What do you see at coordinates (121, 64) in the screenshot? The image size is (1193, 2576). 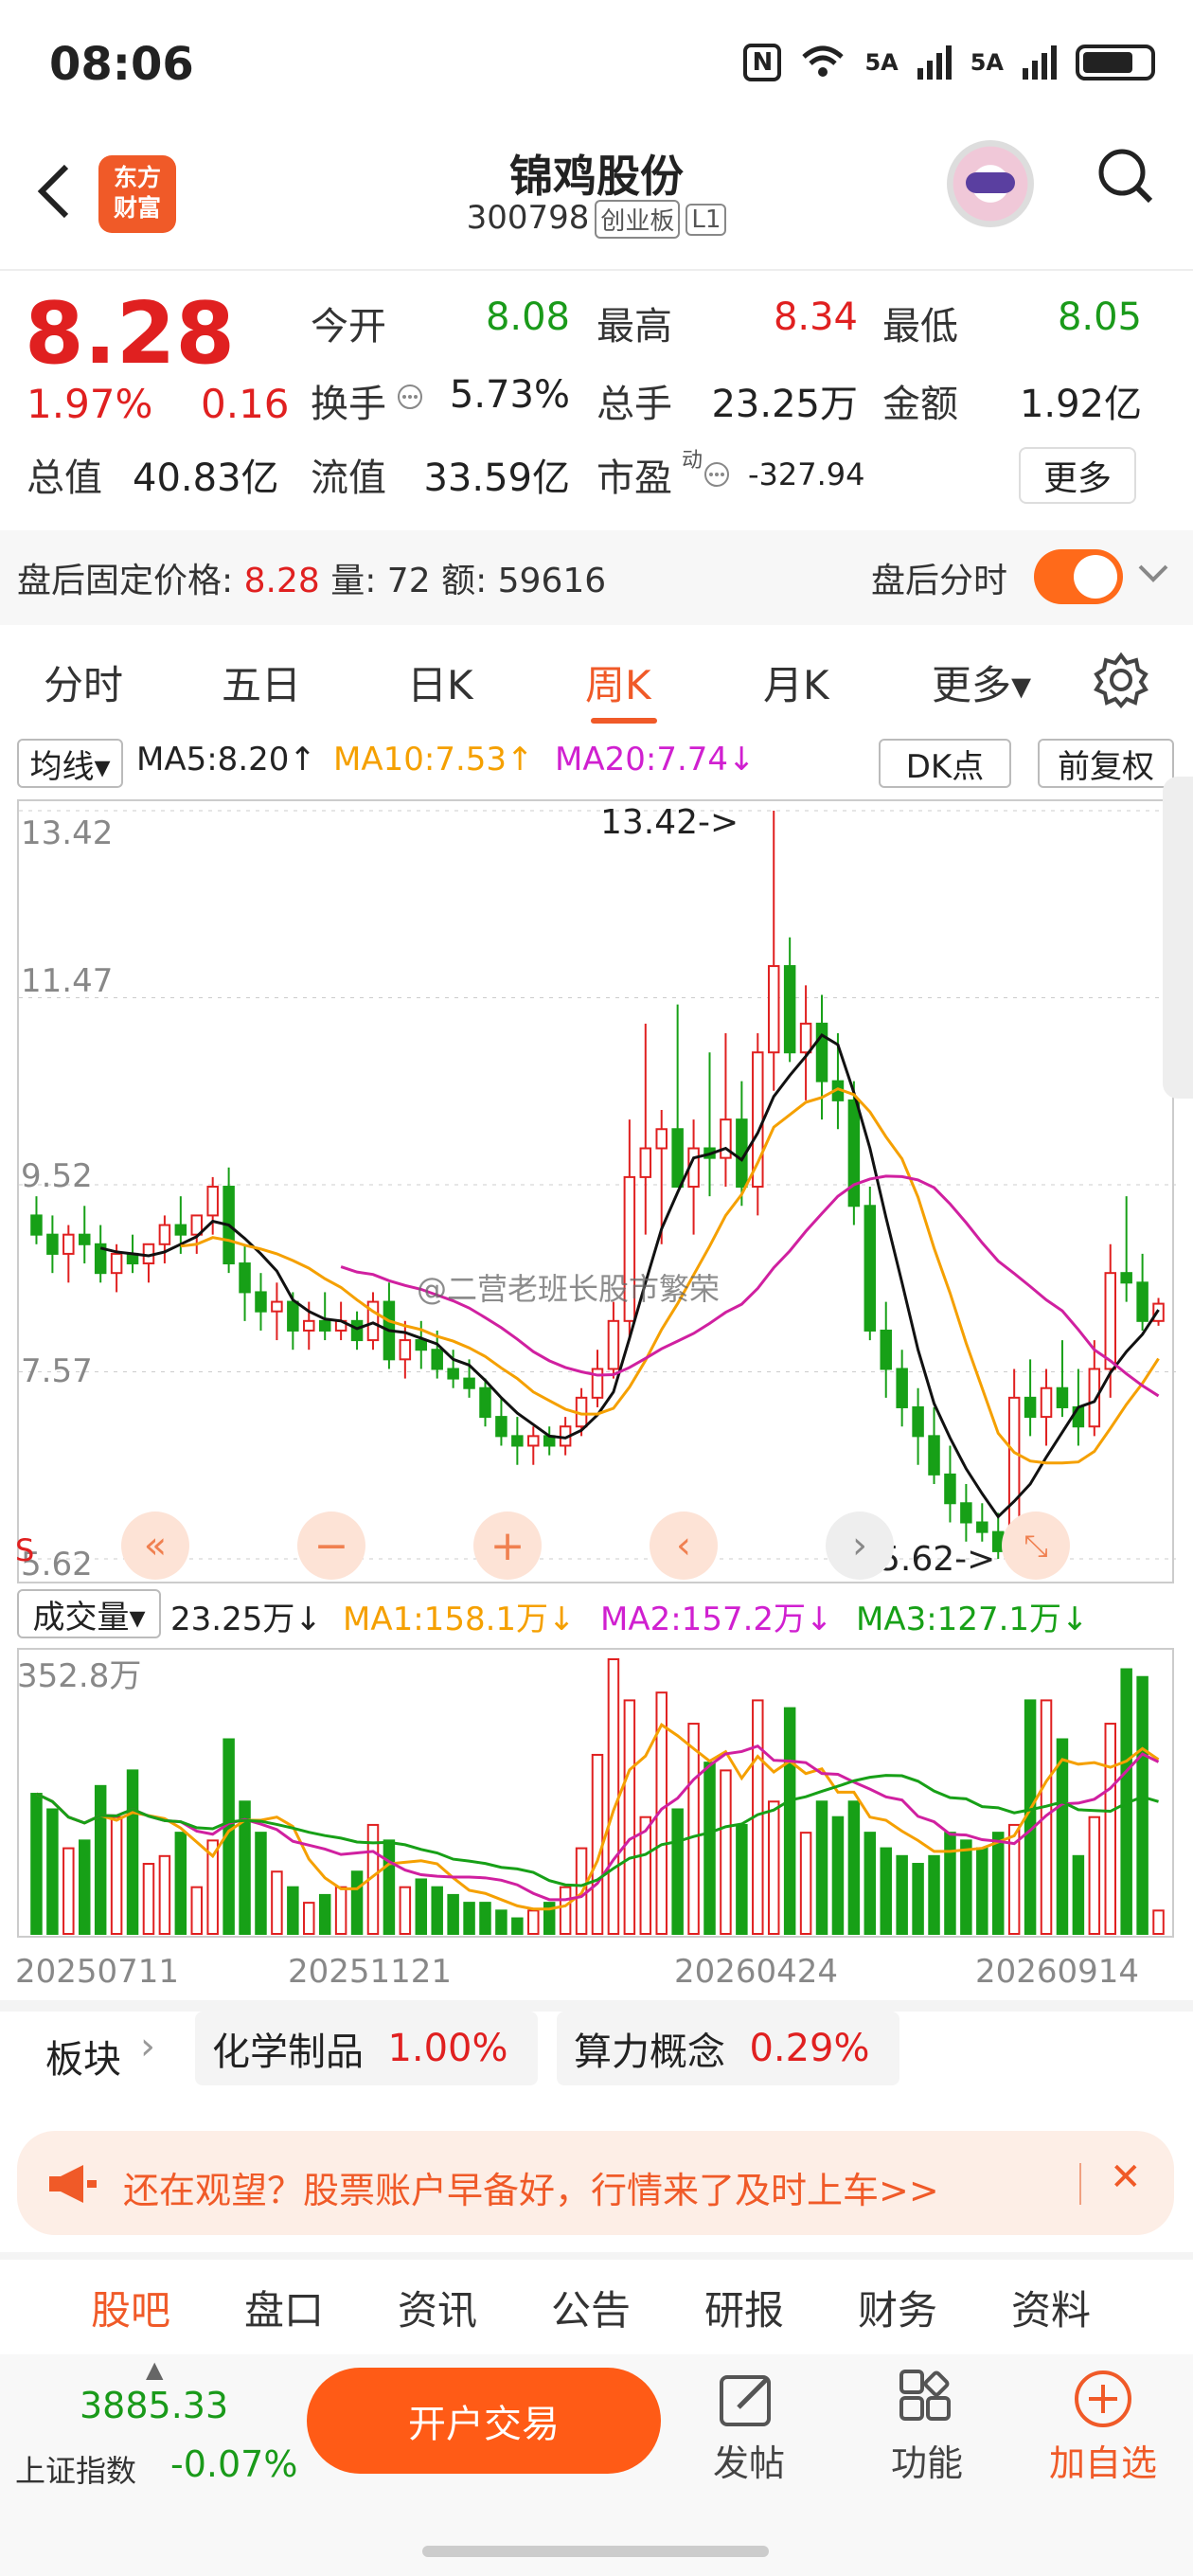 I see `status-time: 08:06` at bounding box center [121, 64].